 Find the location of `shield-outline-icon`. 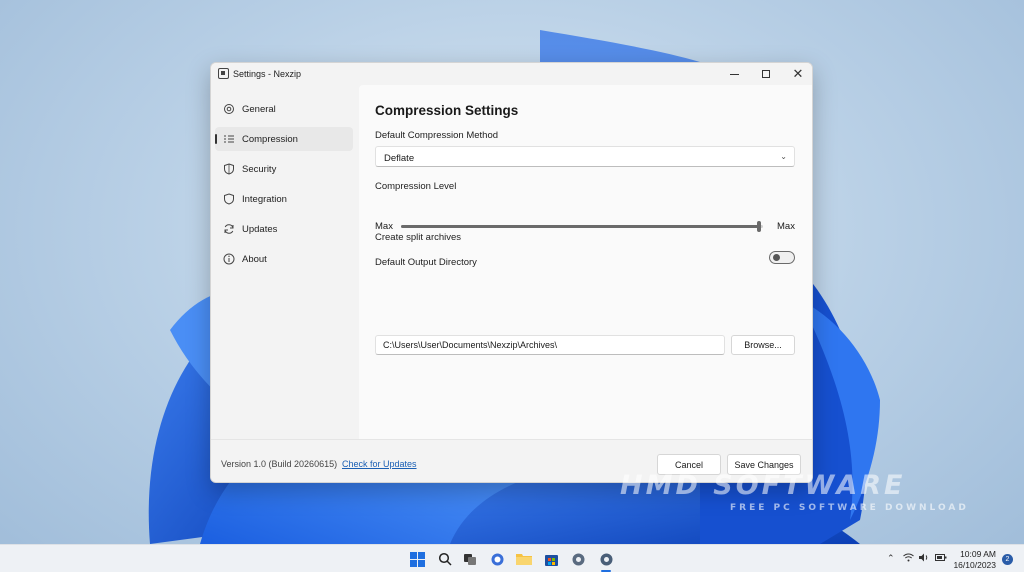

shield-outline-icon is located at coordinates (229, 199).